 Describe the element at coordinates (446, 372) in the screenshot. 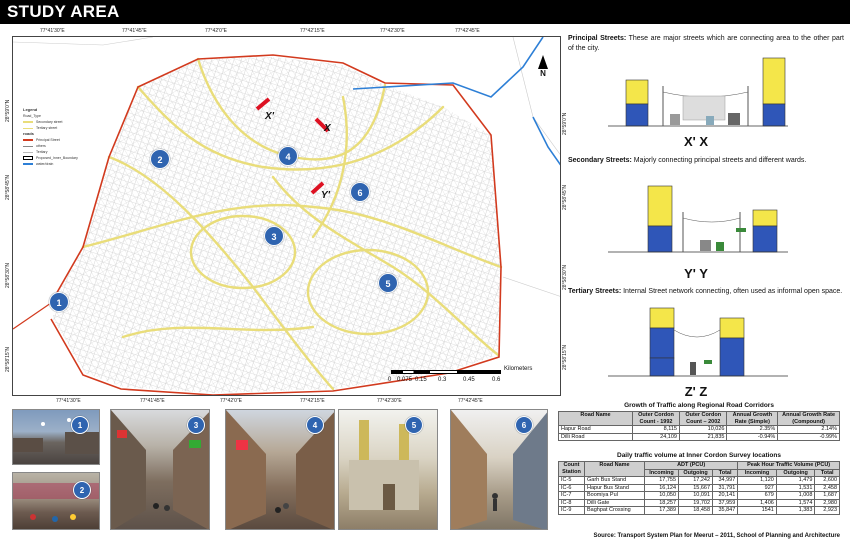

I see `scale-bar-graphic` at that location.